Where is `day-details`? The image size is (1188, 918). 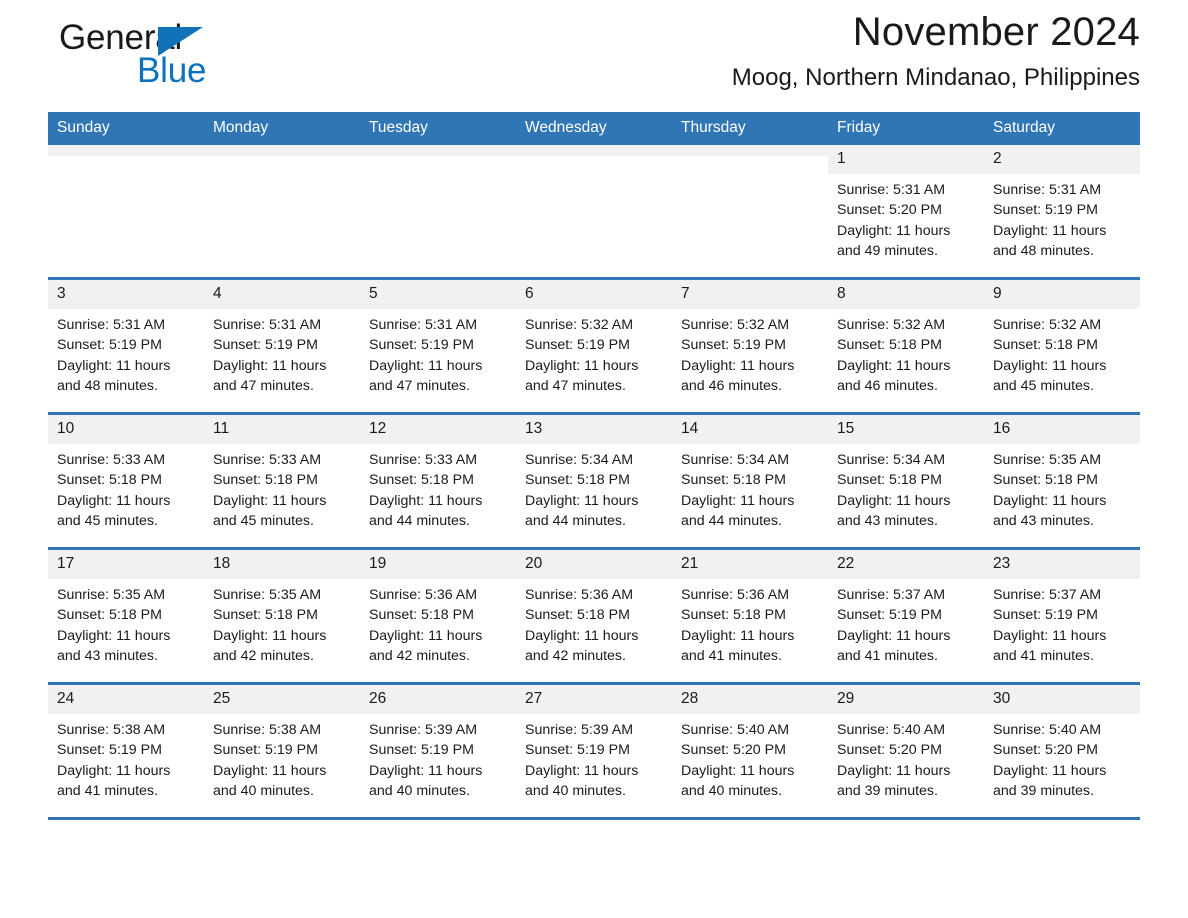 day-details is located at coordinates (282, 159).